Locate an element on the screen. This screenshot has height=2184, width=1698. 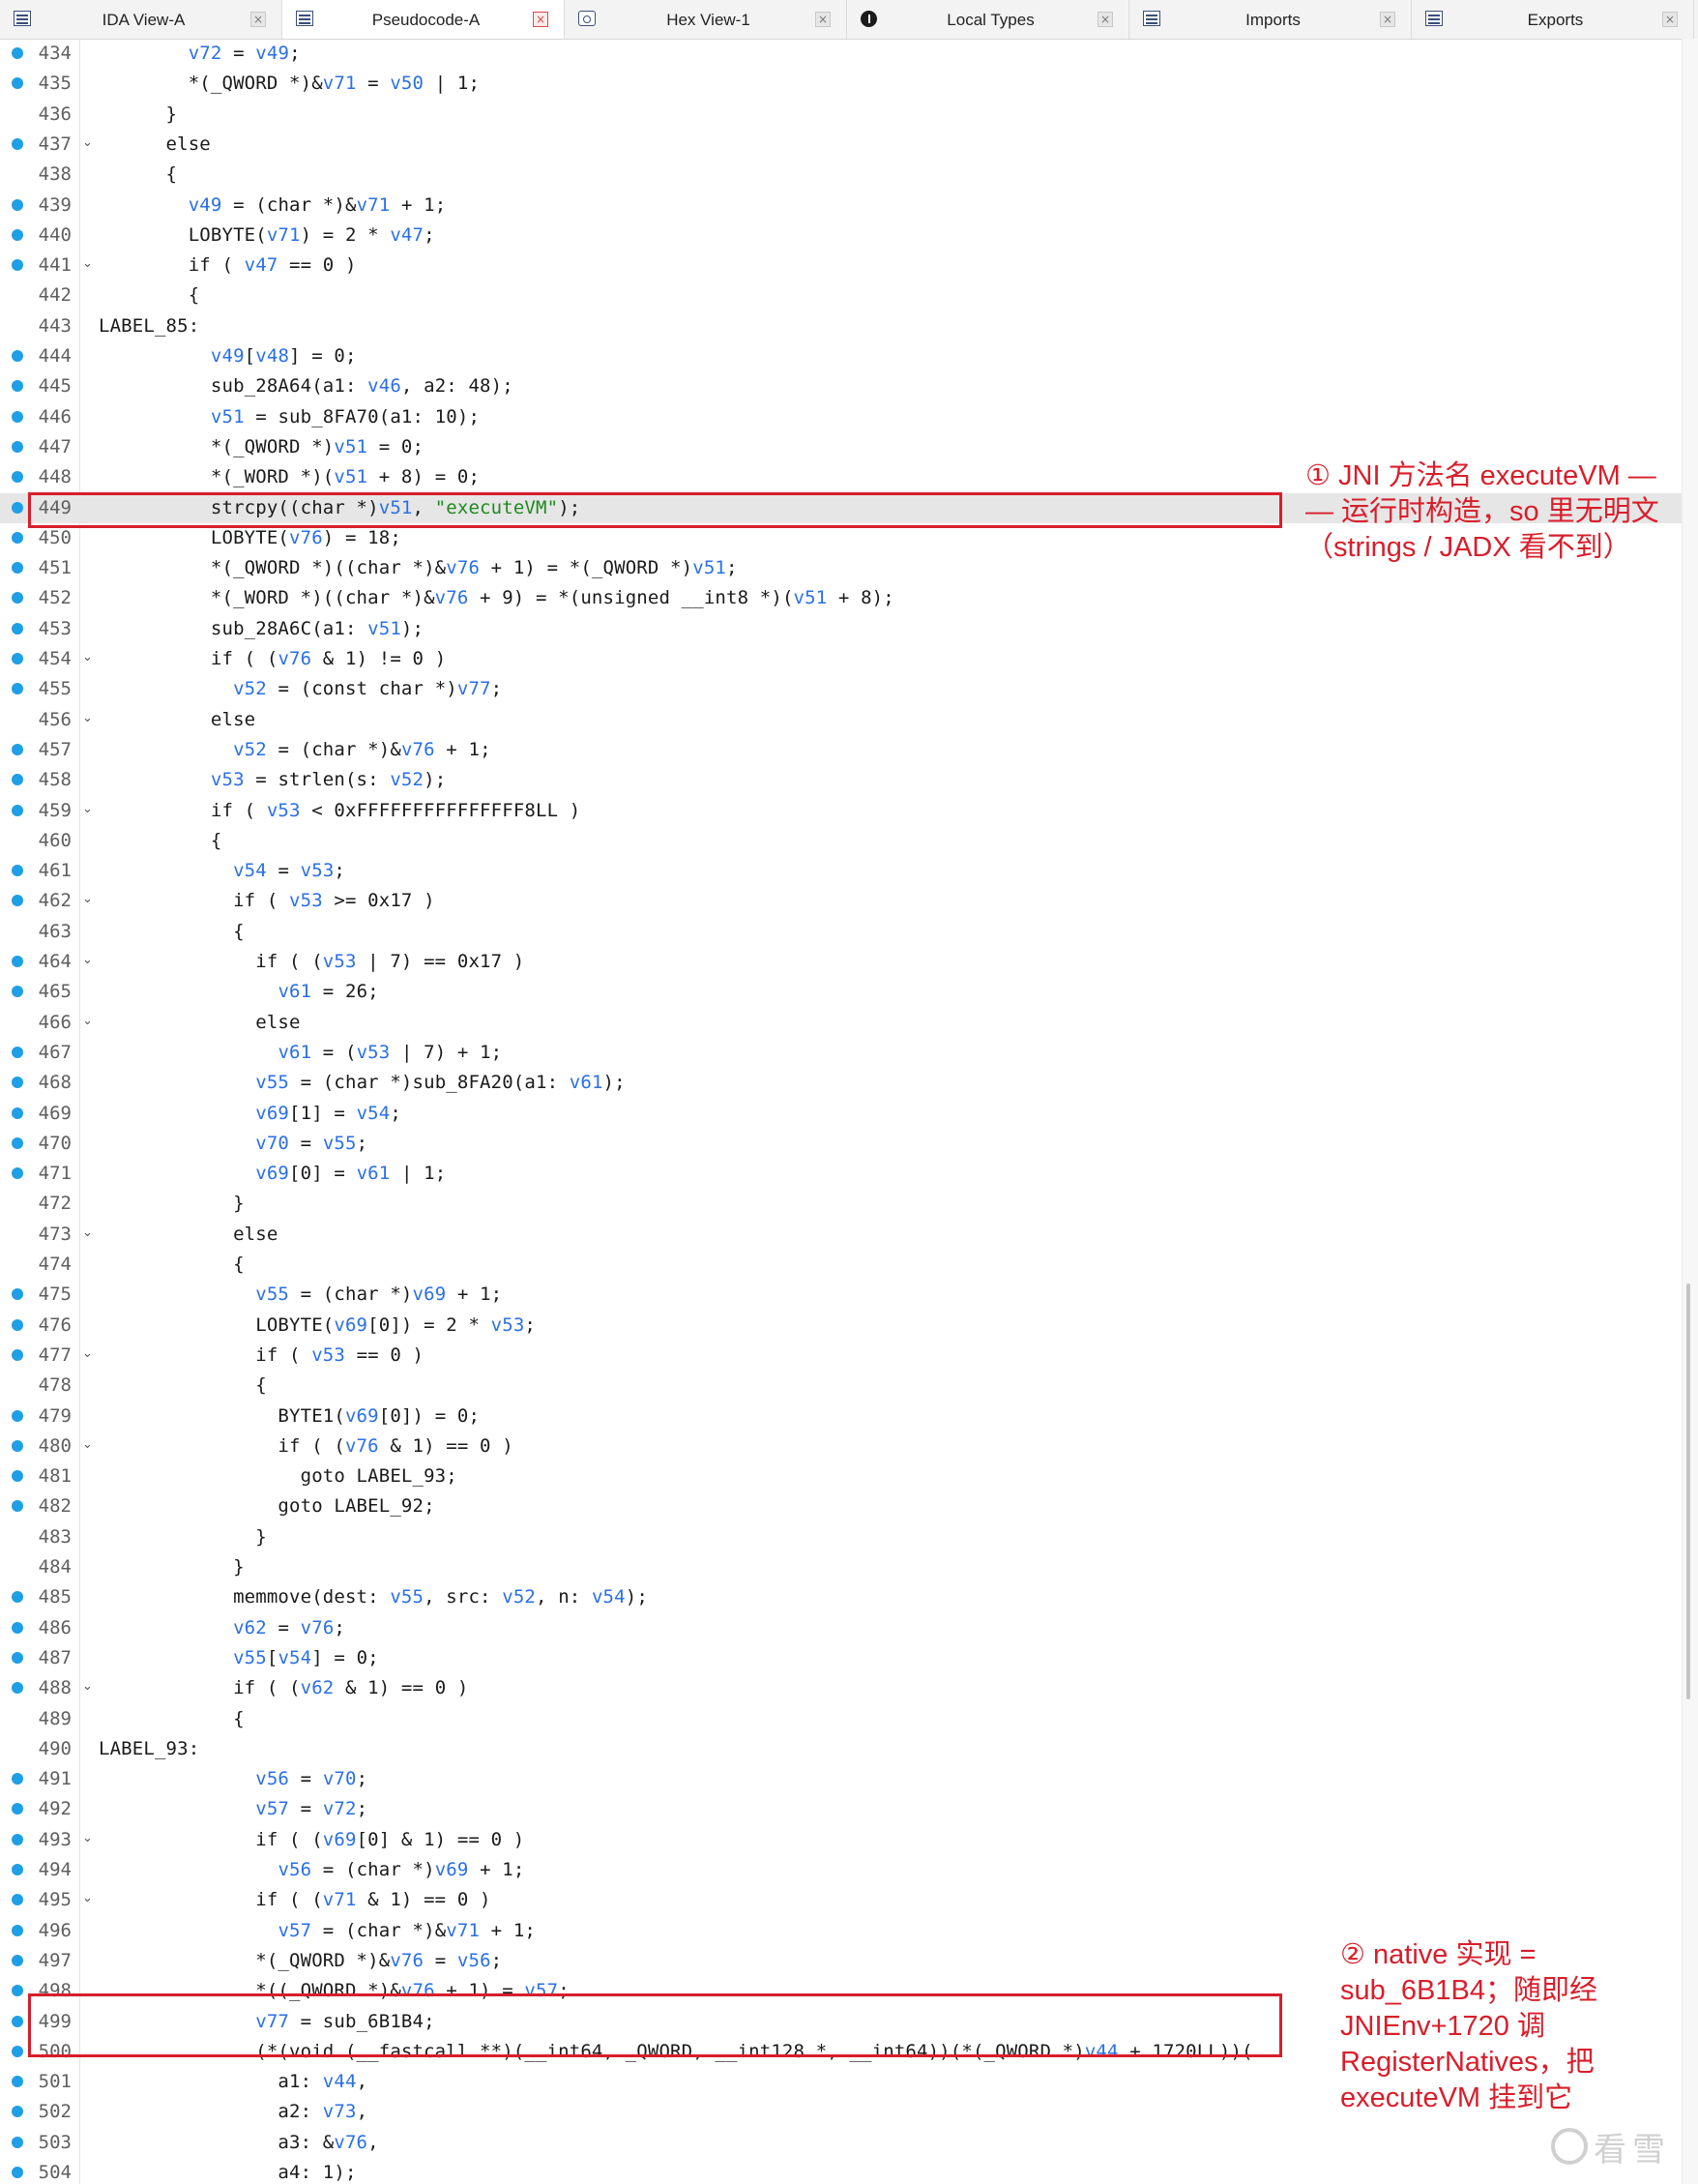
code-line: 486 v62 = v76; is located at coordinates (841, 1628).